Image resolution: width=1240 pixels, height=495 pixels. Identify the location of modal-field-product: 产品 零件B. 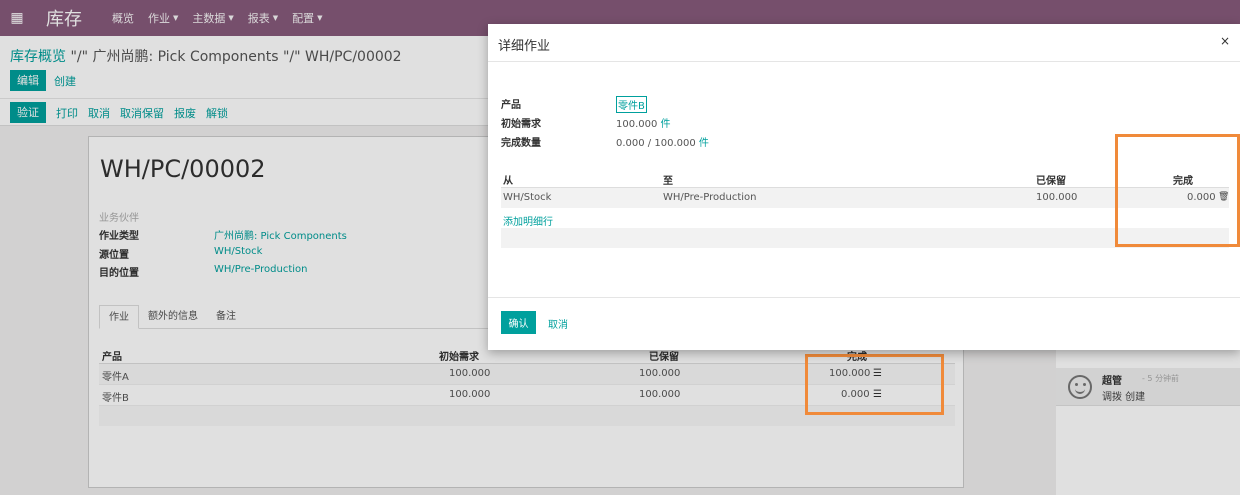
(574, 104).